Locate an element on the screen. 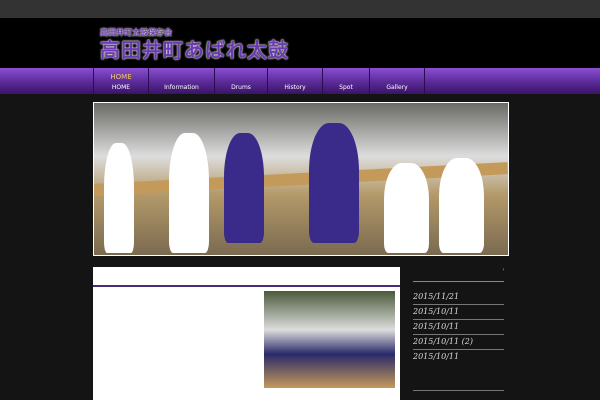 This screenshot has height=400, width=600. nav-label: Drums is located at coordinates (241, 87).